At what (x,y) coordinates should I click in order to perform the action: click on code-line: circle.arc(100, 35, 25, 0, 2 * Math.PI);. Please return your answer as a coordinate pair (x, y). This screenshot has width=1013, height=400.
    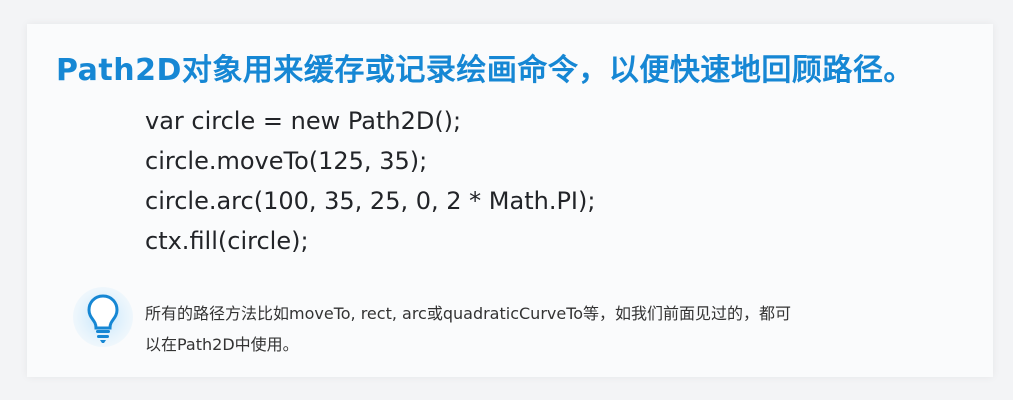
    Looking at the image, I should click on (370, 201).